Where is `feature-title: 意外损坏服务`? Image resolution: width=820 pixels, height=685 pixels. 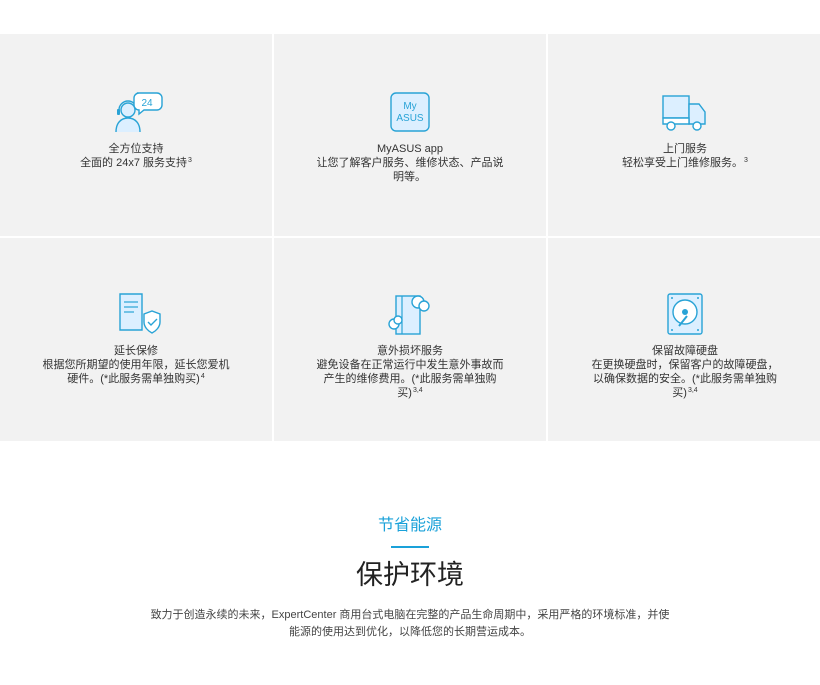 feature-title: 意外损坏服务 is located at coordinates (410, 351).